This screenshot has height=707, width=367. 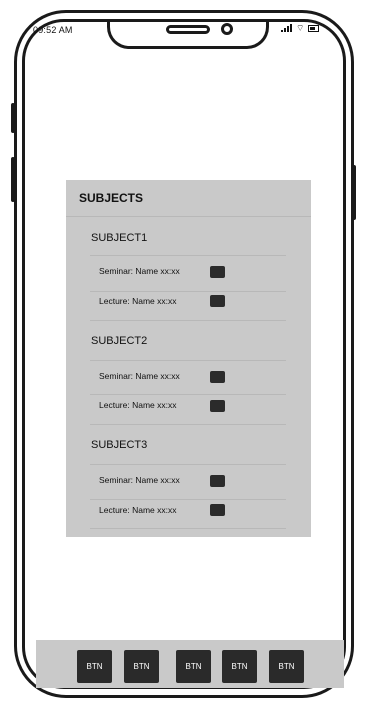 What do you see at coordinates (188, 35) in the screenshot?
I see `notch` at bounding box center [188, 35].